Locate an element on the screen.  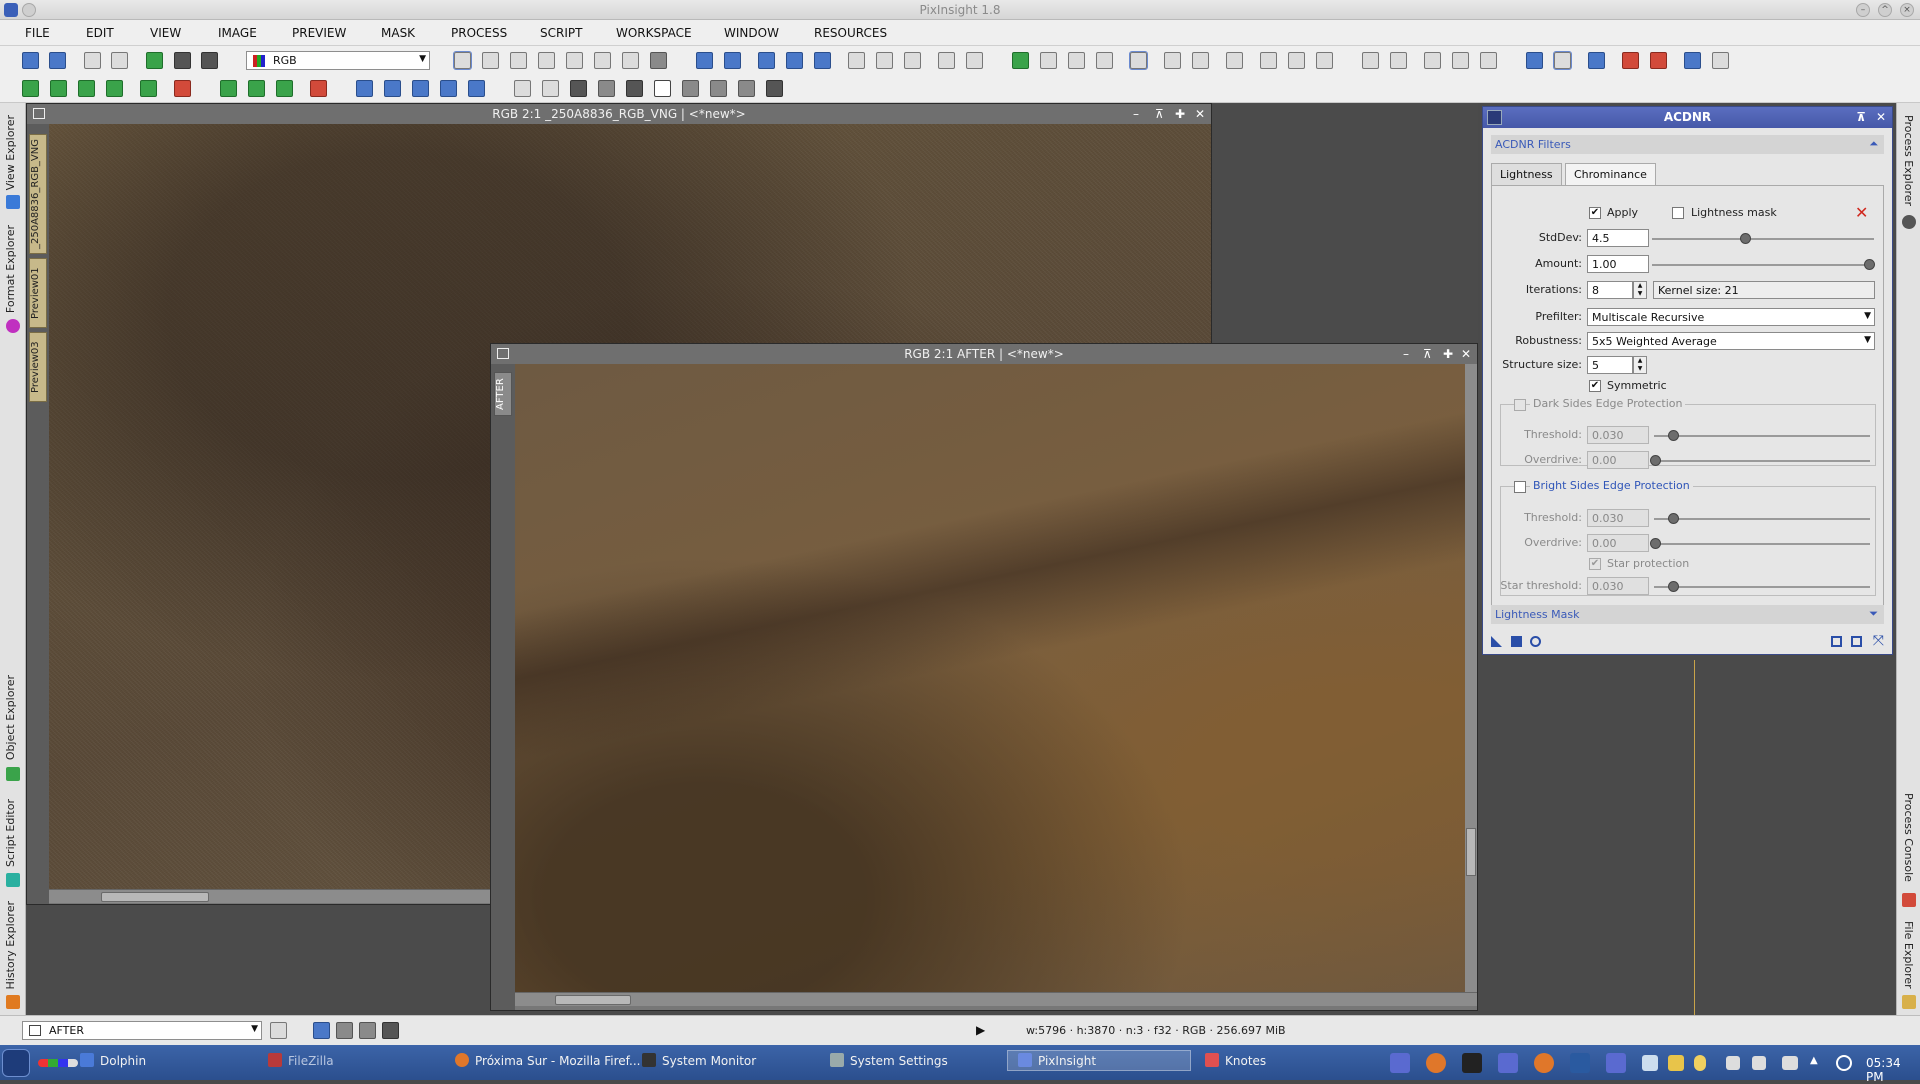
new-instance-icon is located at coordinates (1496, 641).